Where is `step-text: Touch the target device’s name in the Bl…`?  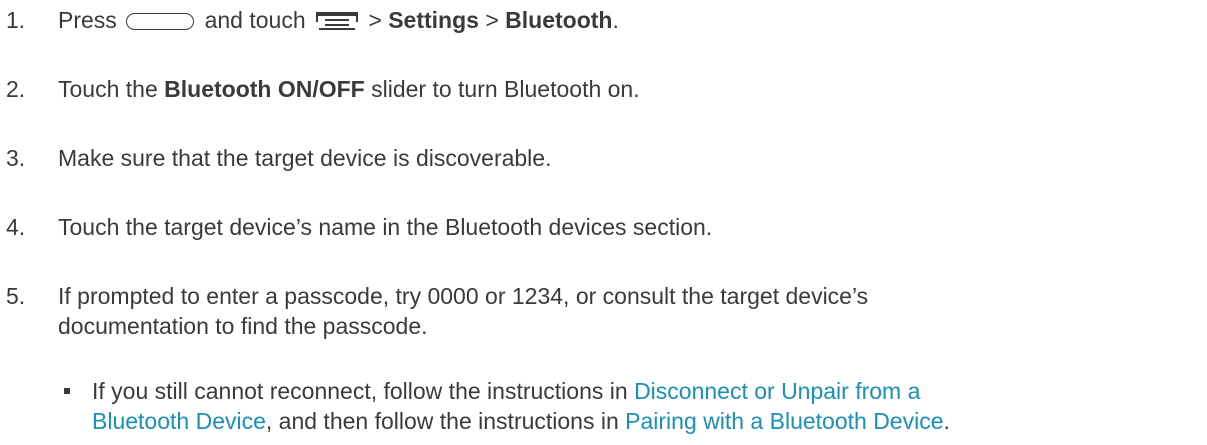
step-text: Touch the target device’s name in the Bl… is located at coordinates (385, 227).